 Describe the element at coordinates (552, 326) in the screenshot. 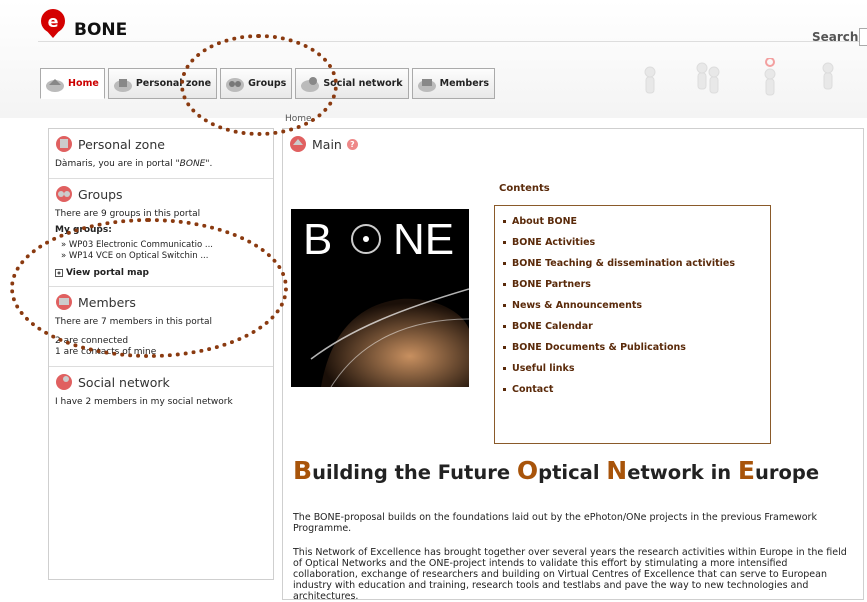

I see `contents-link-label: BONE Calendar` at that location.